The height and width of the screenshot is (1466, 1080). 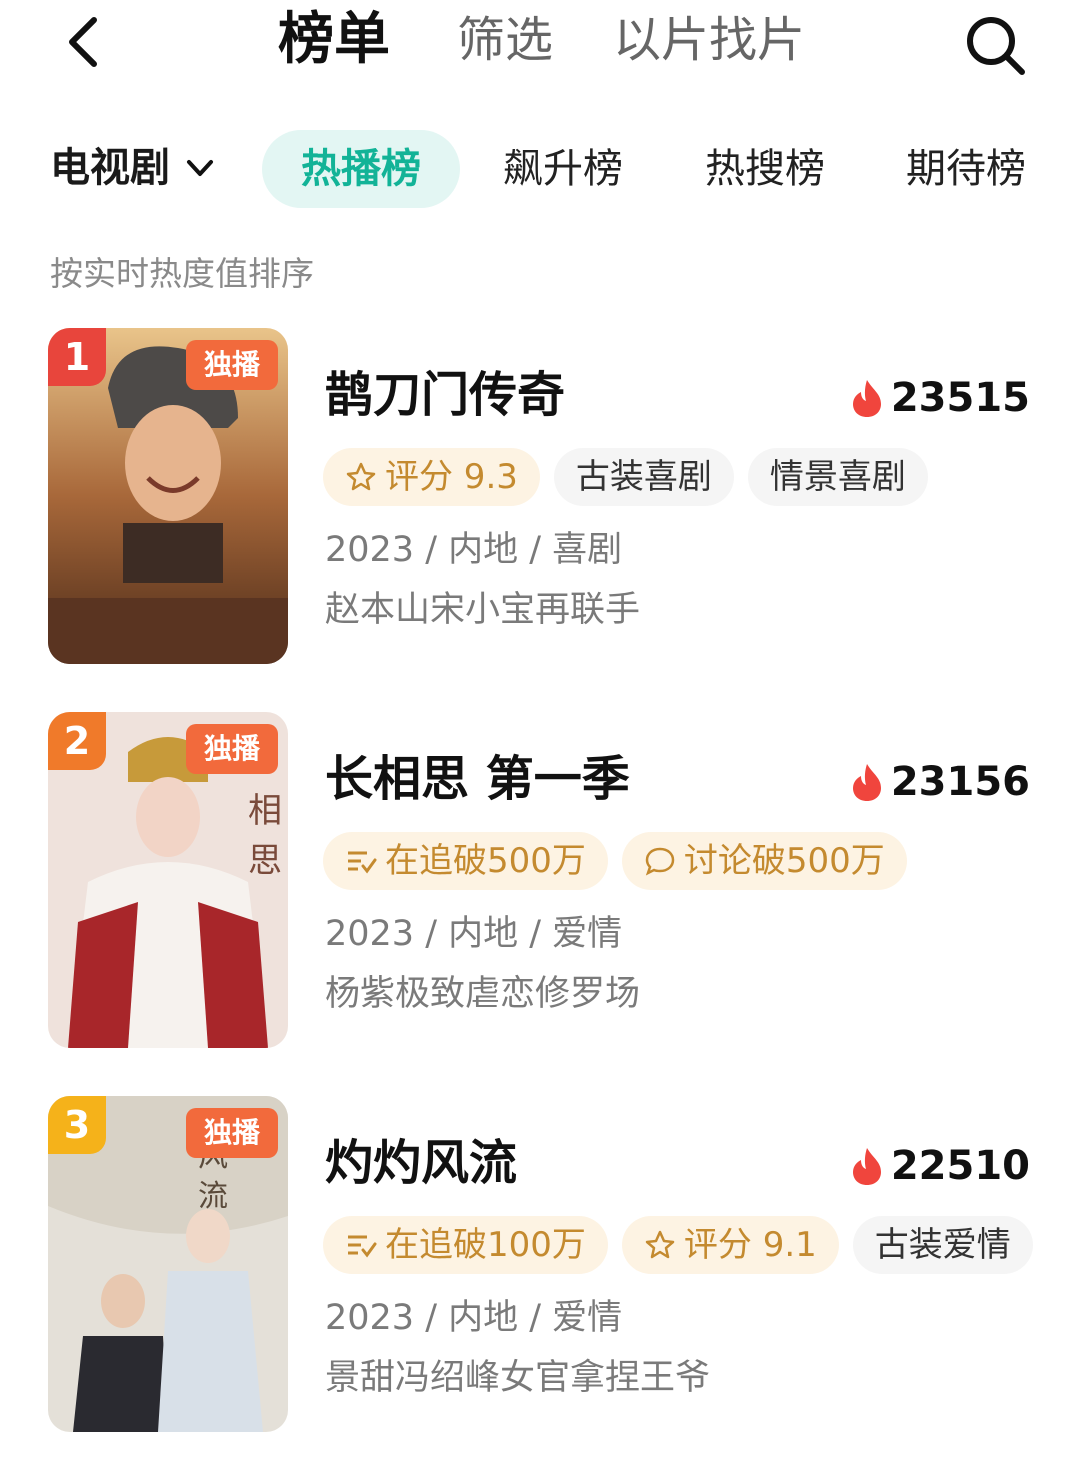 I want to click on tag: 在追破100万, so click(x=465, y=1245).